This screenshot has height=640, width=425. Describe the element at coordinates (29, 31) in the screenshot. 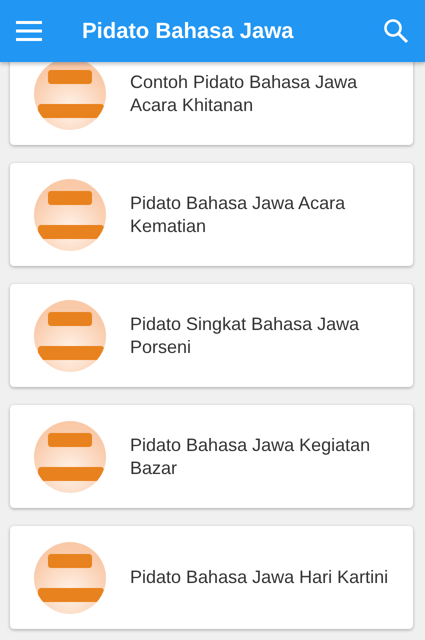

I see `menu-icon` at that location.